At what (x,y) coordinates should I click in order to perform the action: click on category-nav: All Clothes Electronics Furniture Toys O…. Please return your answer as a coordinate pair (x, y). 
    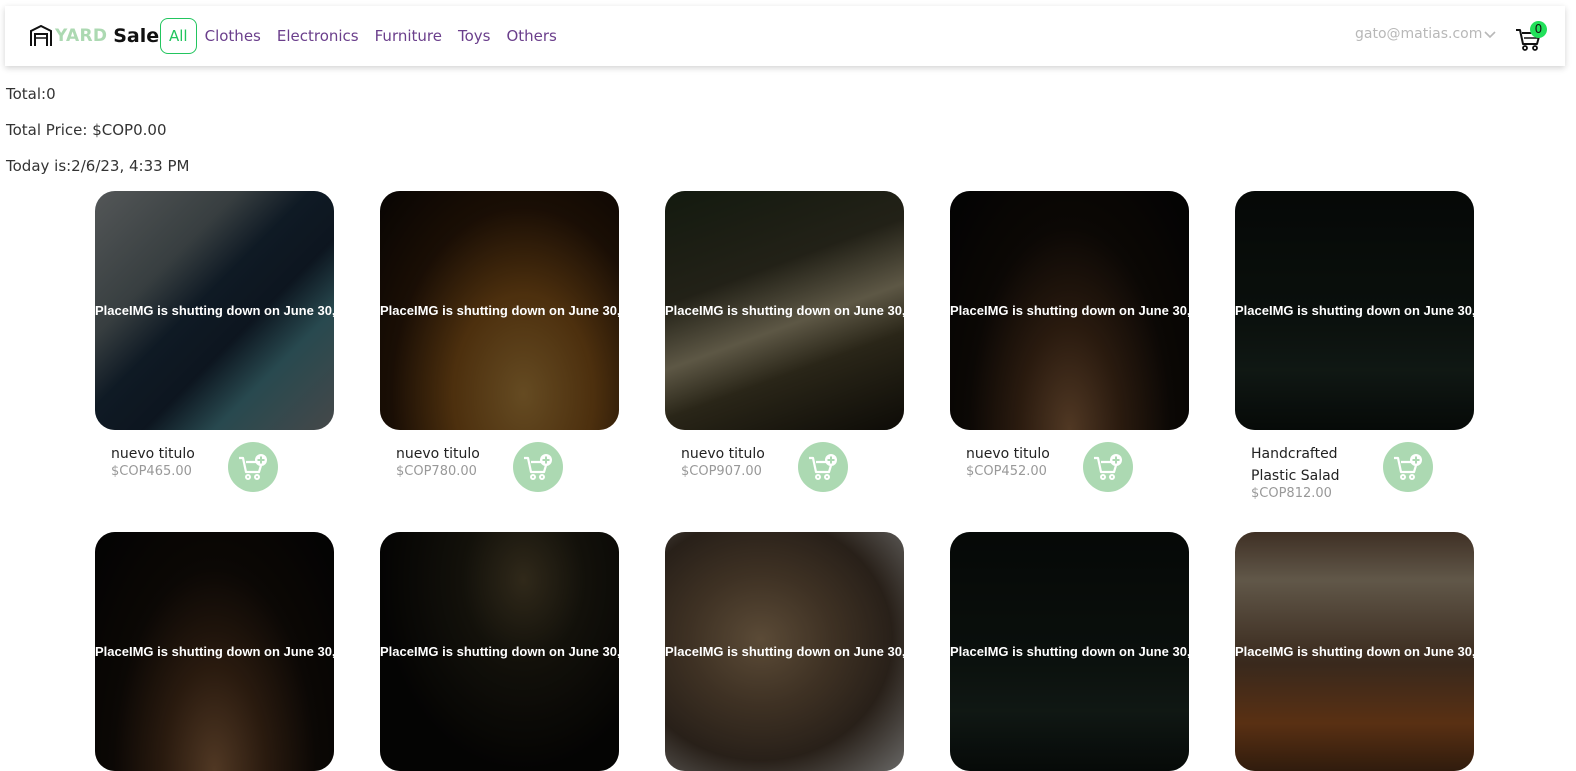
    Looking at the image, I should click on (362, 36).